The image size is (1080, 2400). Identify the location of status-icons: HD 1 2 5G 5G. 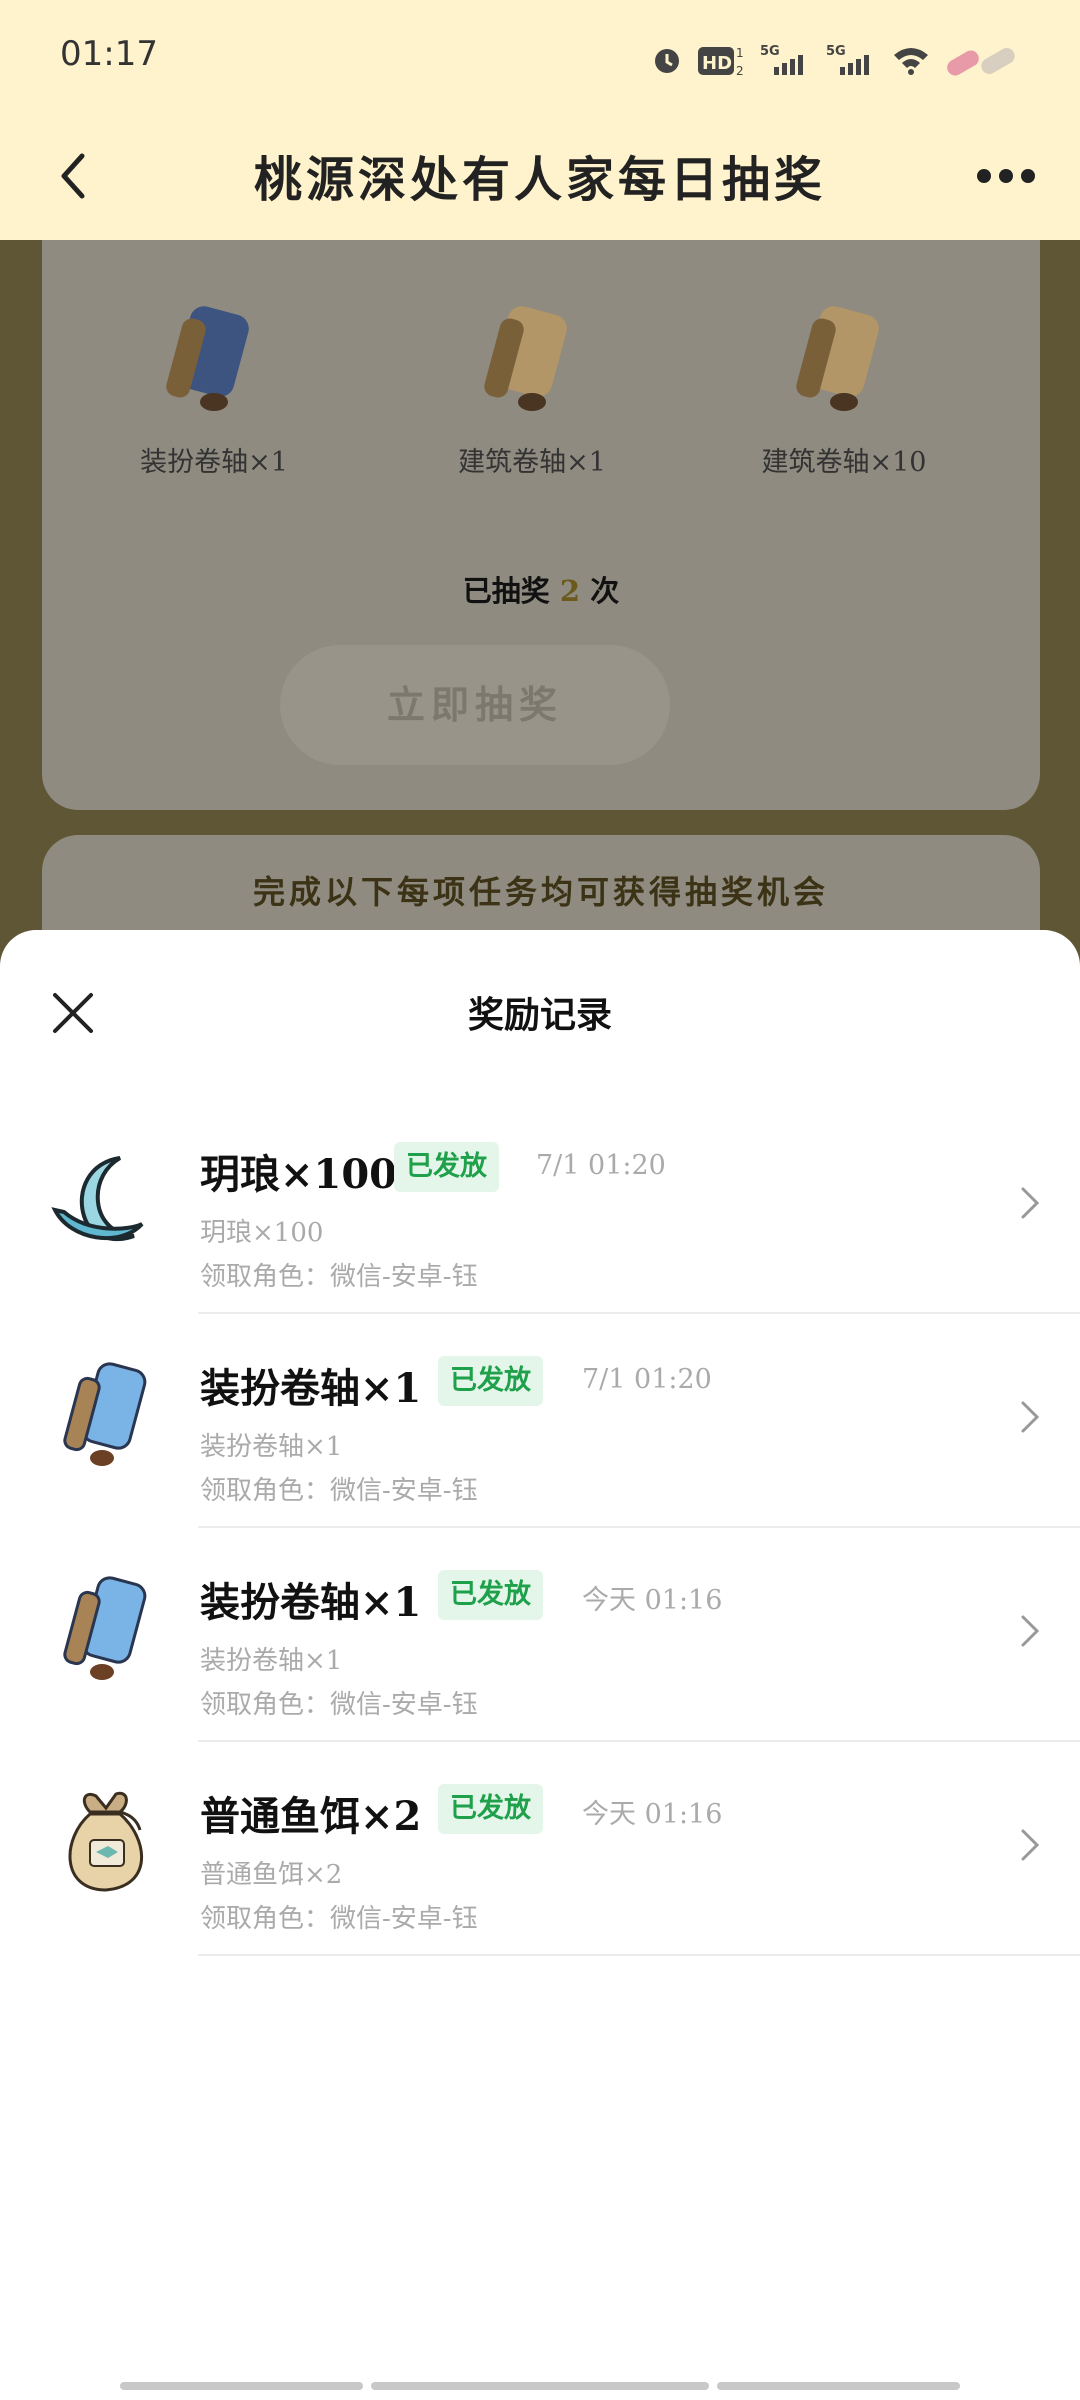
(835, 60).